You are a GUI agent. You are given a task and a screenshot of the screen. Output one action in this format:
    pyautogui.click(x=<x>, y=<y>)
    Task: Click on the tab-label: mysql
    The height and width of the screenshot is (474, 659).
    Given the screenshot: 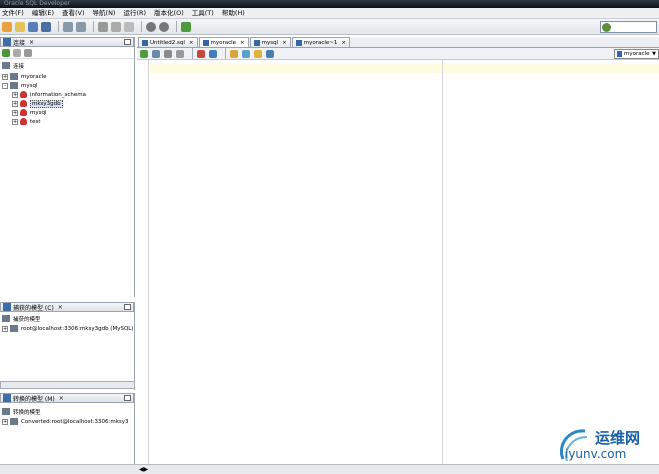 What is the action you would take?
    pyautogui.click(x=270, y=42)
    